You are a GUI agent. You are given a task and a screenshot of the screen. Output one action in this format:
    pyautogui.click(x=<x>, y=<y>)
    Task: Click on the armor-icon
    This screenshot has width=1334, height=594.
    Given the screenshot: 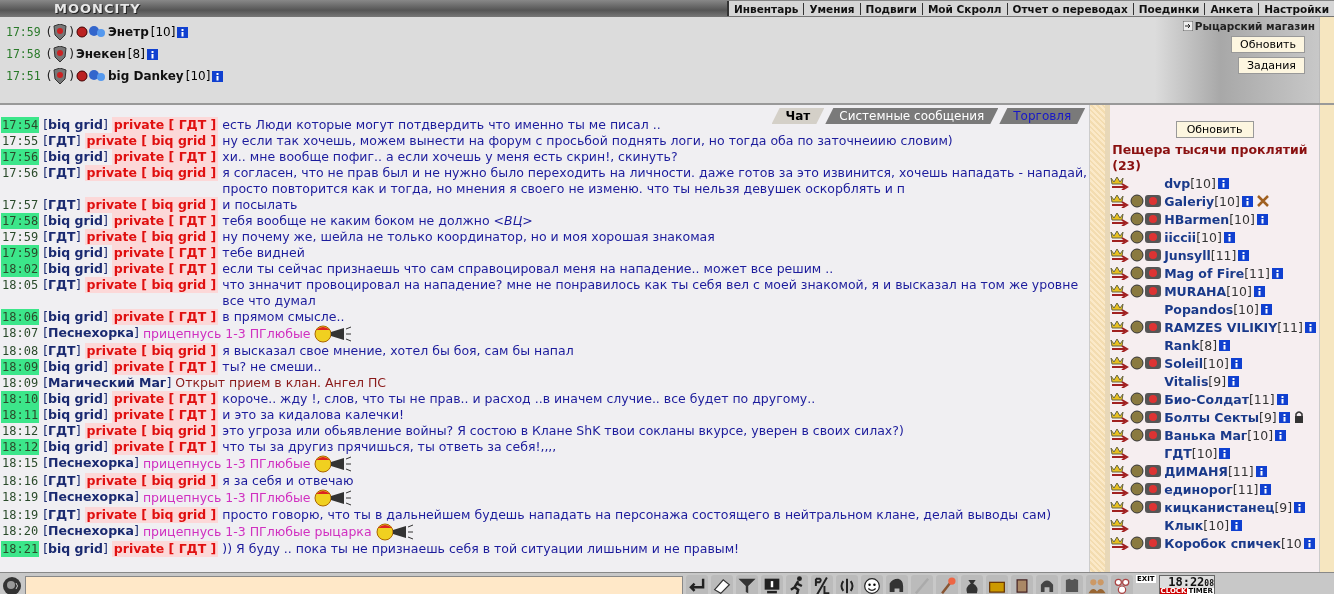 What is the action you would take?
    pyautogui.click(x=1072, y=584)
    